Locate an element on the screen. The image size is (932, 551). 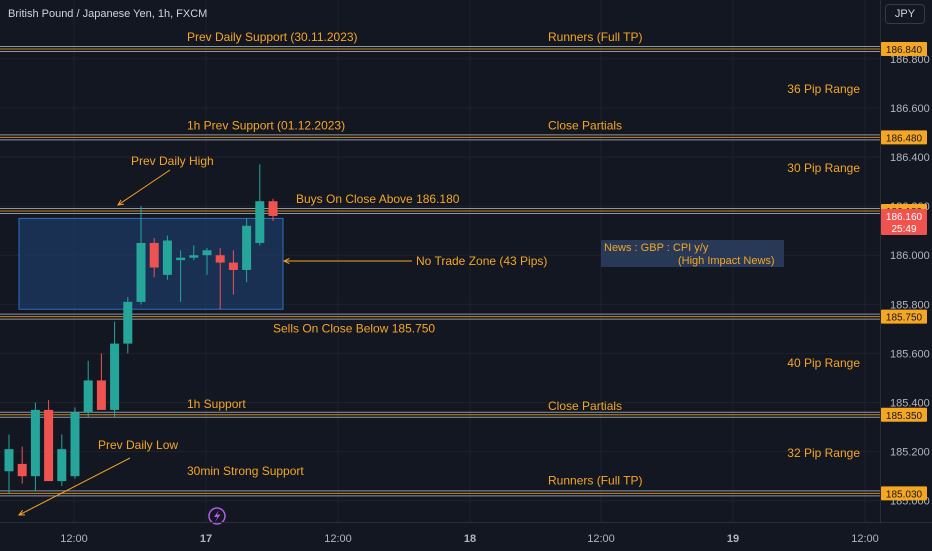
news-line-2: (High Impact News) is located at coordinates (726, 261).